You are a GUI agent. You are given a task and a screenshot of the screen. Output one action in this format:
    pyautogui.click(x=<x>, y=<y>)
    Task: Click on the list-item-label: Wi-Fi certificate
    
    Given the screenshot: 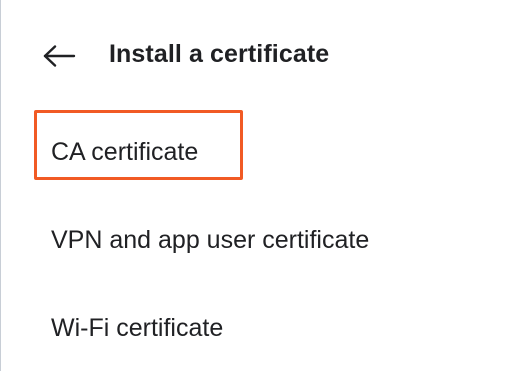 What is the action you would take?
    pyautogui.click(x=137, y=328)
    